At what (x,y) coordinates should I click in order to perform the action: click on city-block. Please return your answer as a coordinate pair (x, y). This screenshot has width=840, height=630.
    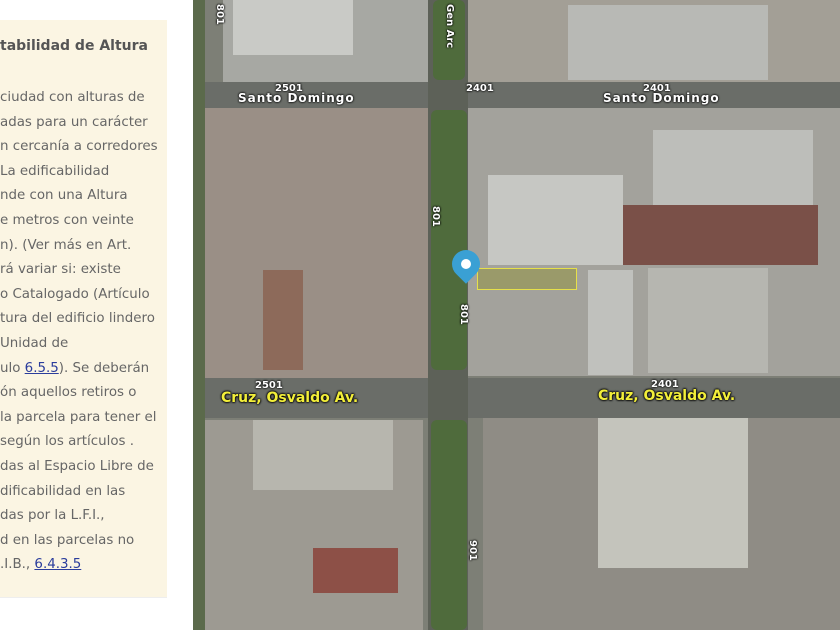
    Looking at the image, I should click on (315, 243).